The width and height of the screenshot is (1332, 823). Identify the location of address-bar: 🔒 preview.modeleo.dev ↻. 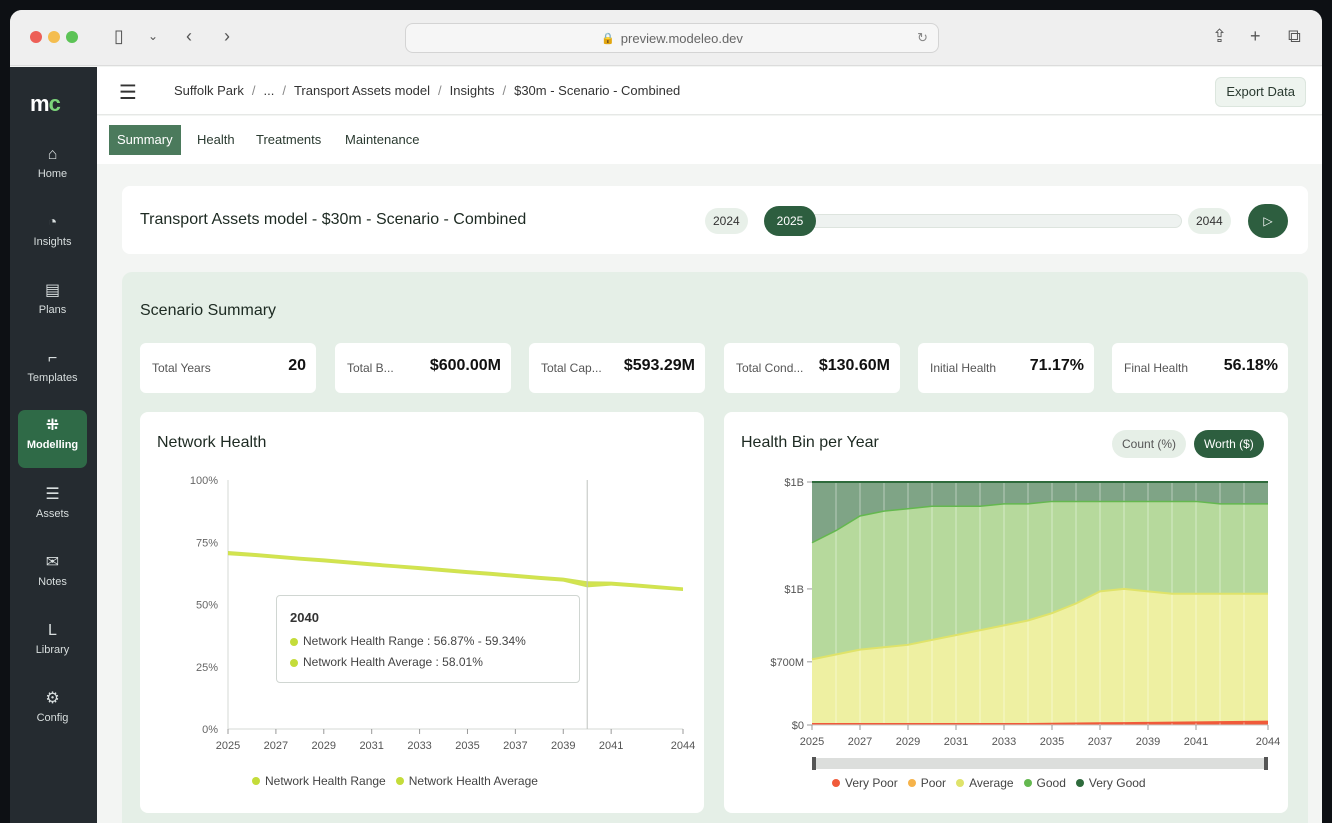
(672, 38).